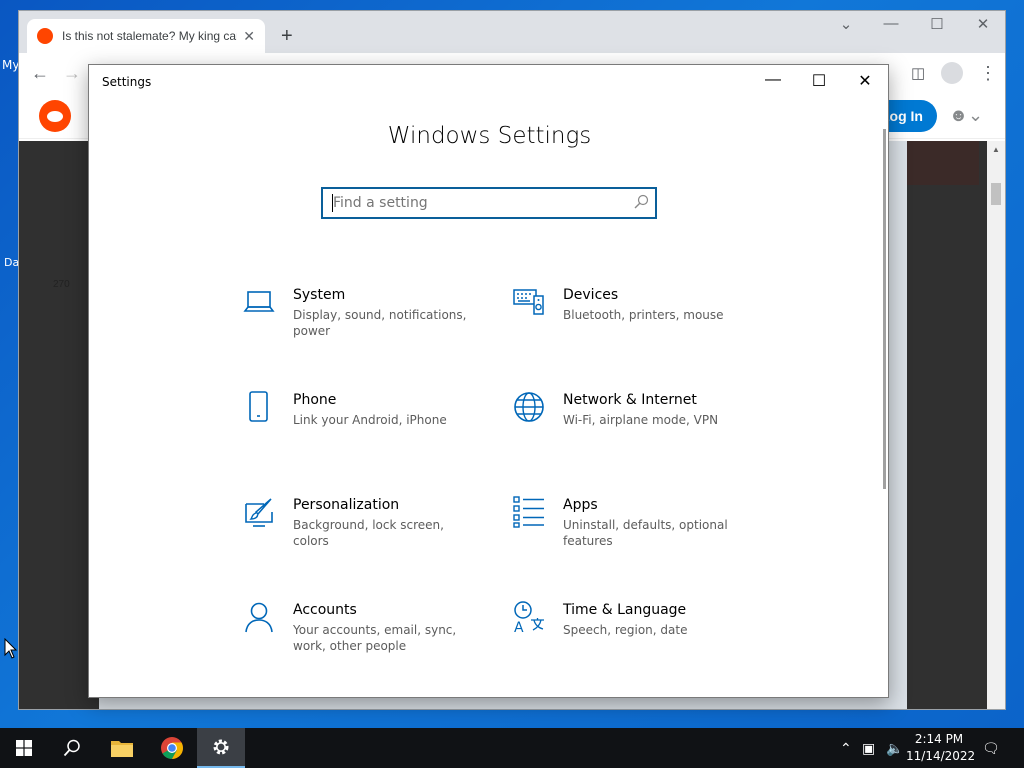 Image resolution: width=1024 pixels, height=768 pixels. I want to click on laptop-icon, so click(259, 301).